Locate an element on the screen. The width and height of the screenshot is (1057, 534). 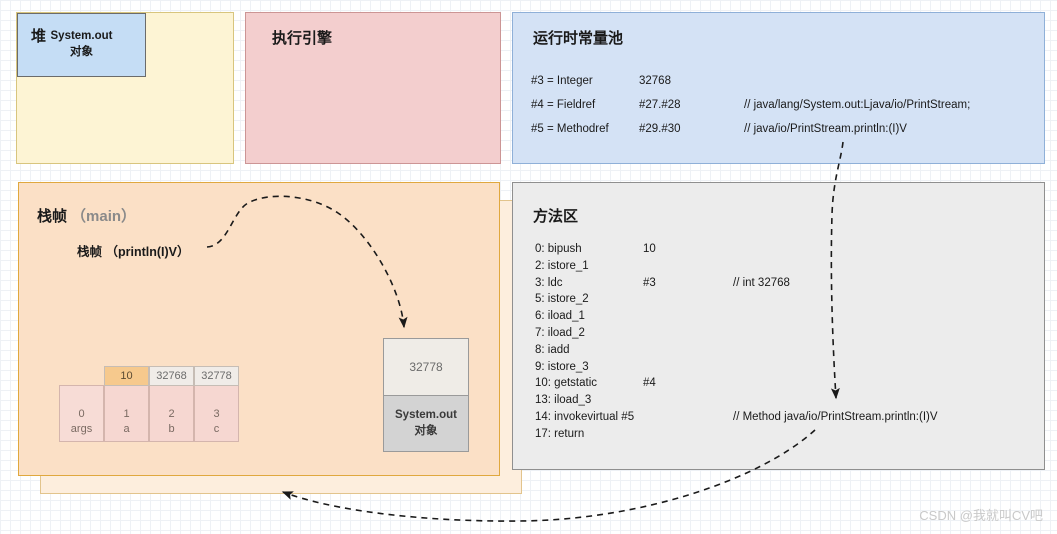
local-variable-table: 0 args 10 1 a 32768 2 b 32778 3 c is located at coordinates (149, 404).